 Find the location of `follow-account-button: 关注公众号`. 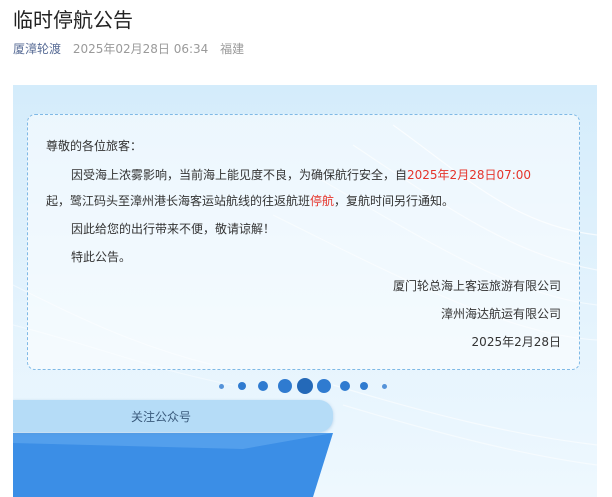

follow-account-button: 关注公众号 is located at coordinates (173, 416).